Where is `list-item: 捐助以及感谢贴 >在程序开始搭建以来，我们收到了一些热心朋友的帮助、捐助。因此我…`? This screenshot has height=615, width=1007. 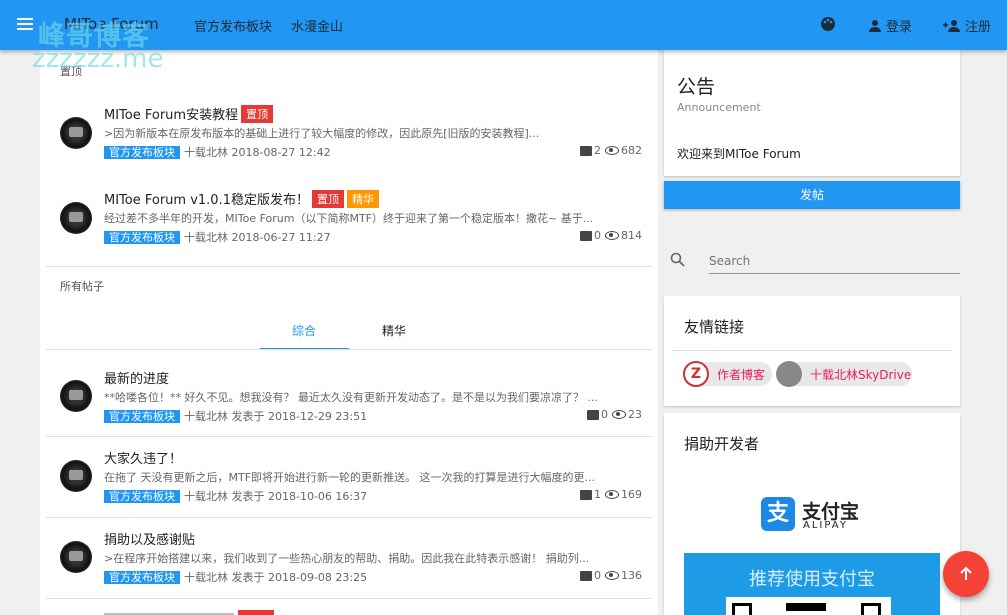
list-item: 捐助以及感谢贴 >在程序开始搭建以来，我们收到了一些热心朋友的帮助、捐助。因此我… is located at coordinates (355, 556).